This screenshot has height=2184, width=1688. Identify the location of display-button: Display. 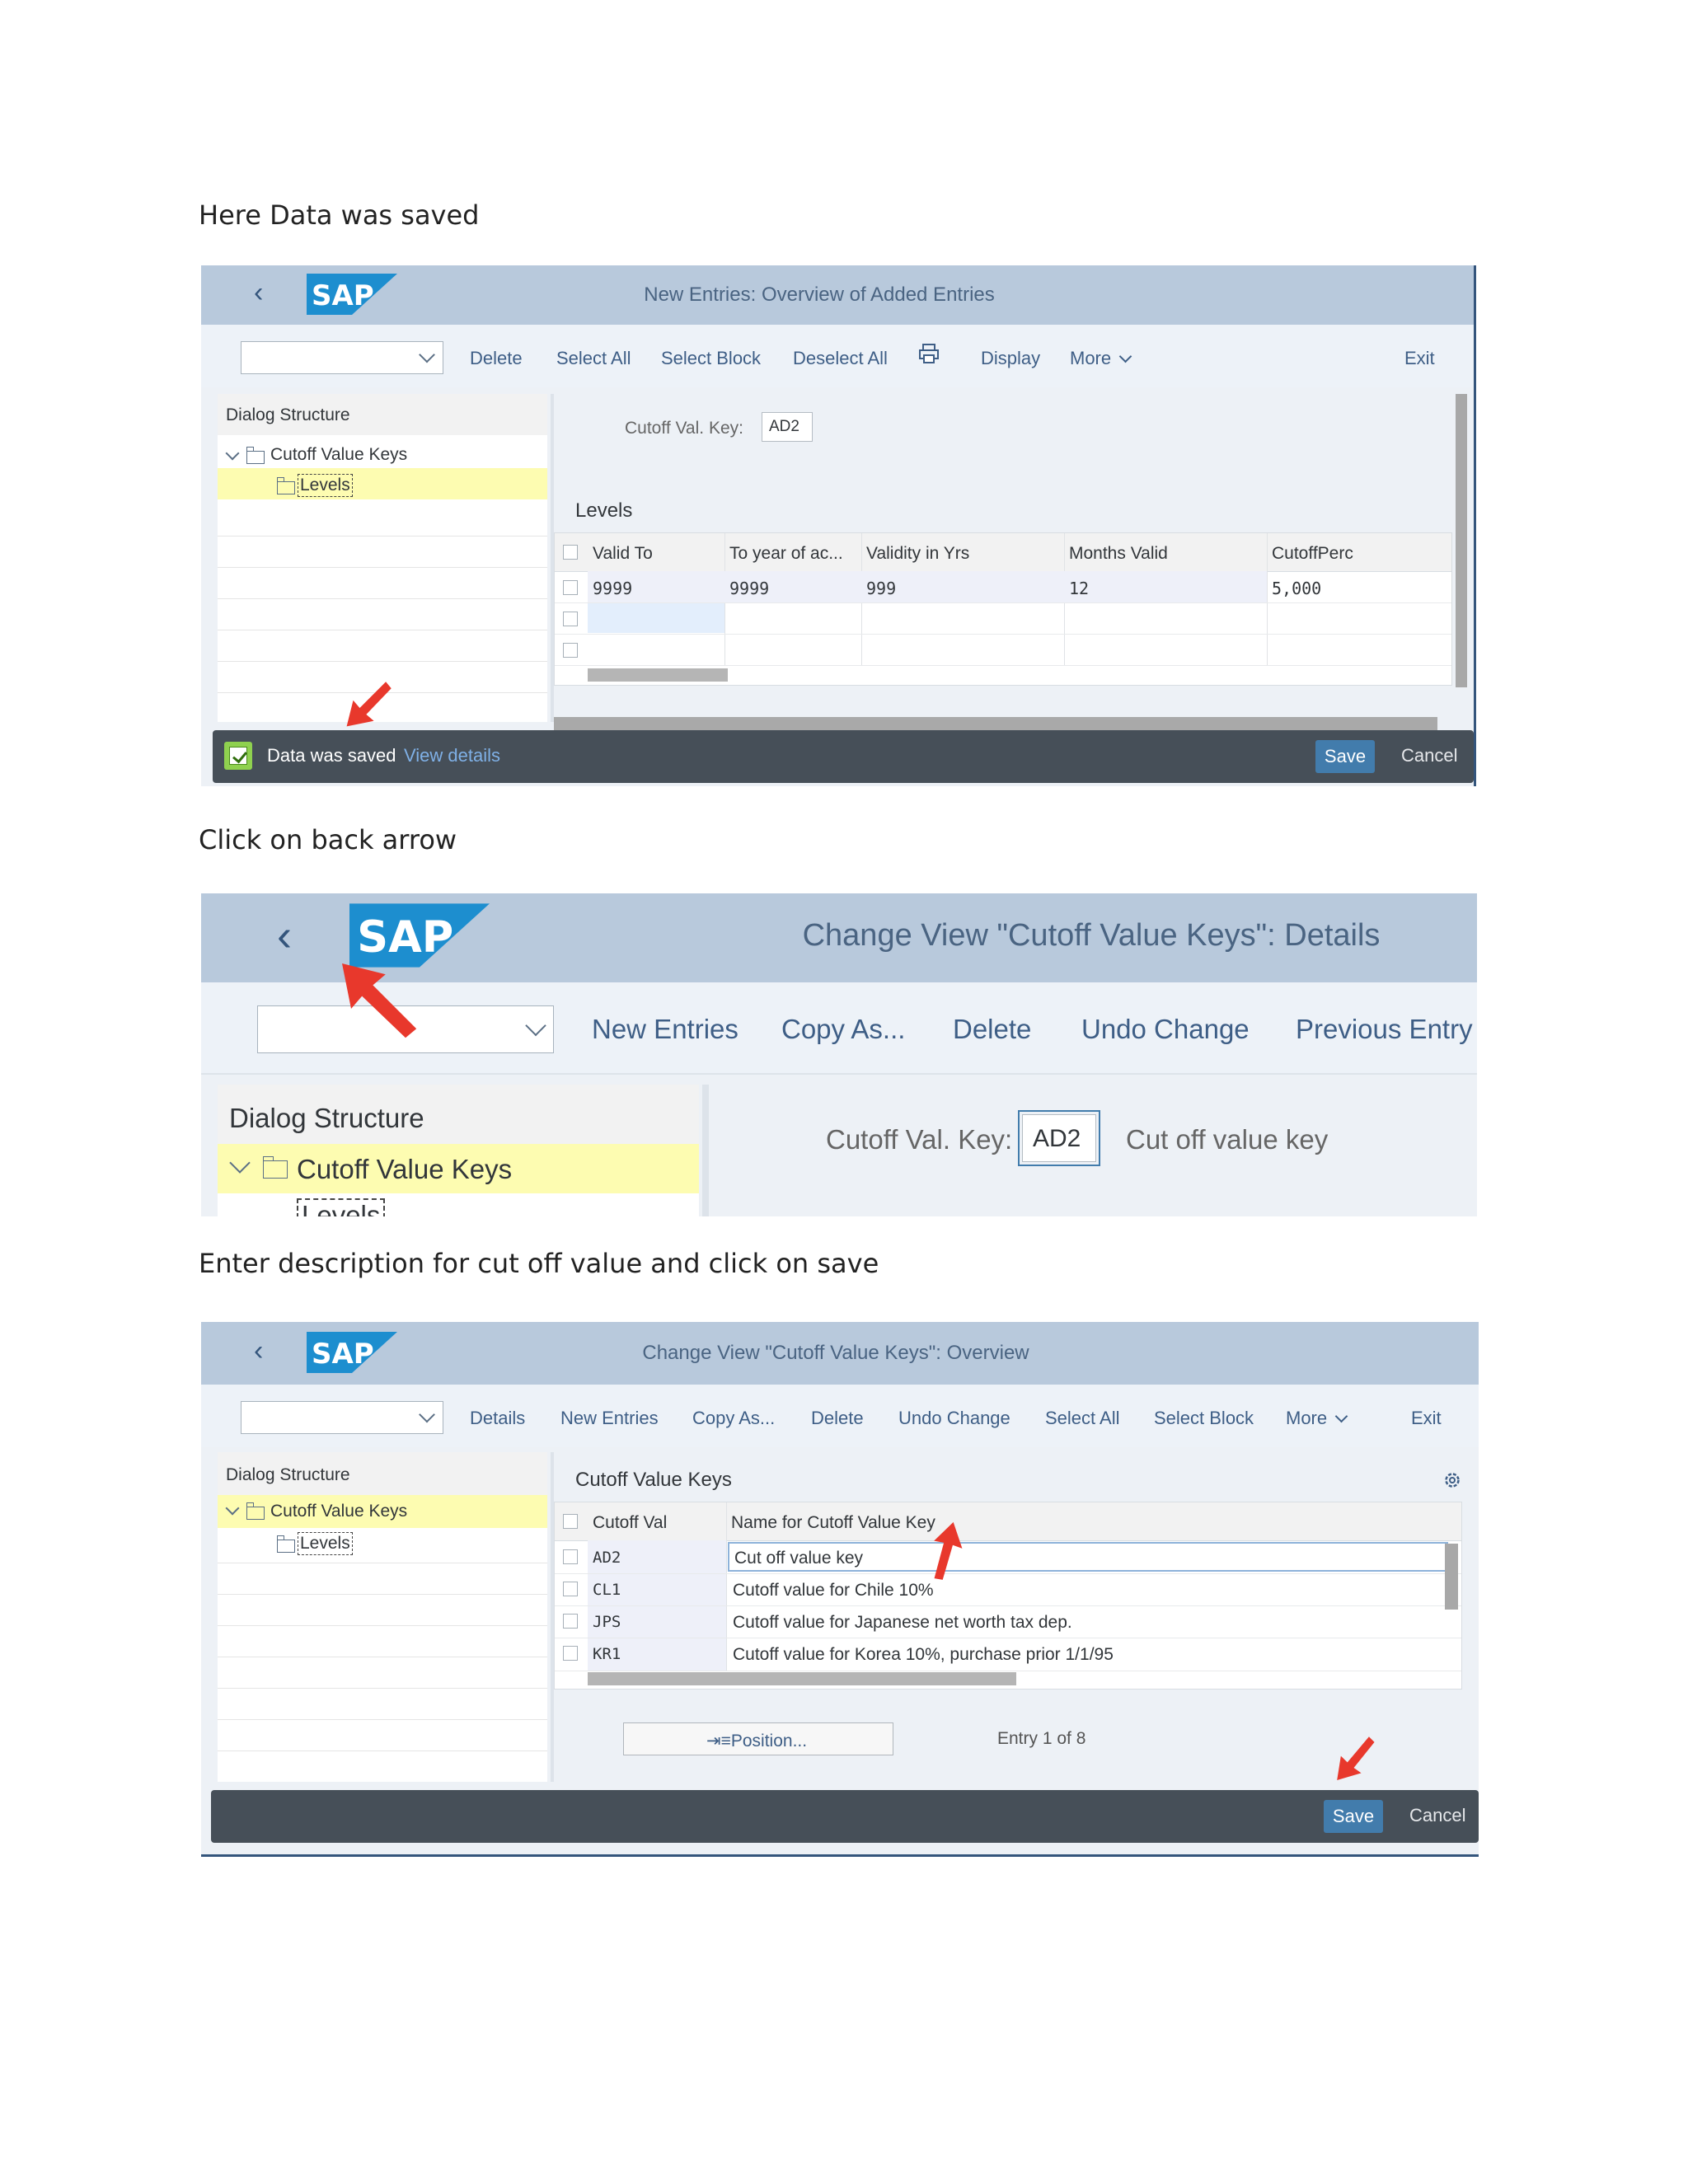
(1010, 358).